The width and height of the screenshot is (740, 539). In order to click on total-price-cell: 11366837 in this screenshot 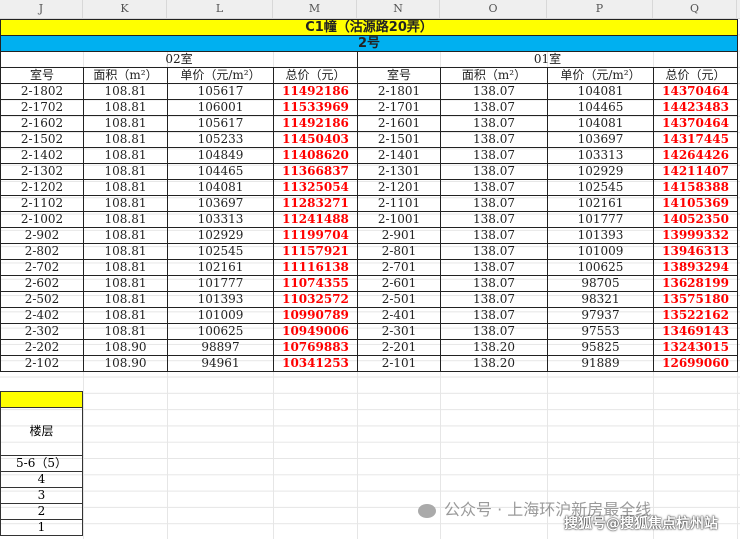, I will do `click(315, 171)`.